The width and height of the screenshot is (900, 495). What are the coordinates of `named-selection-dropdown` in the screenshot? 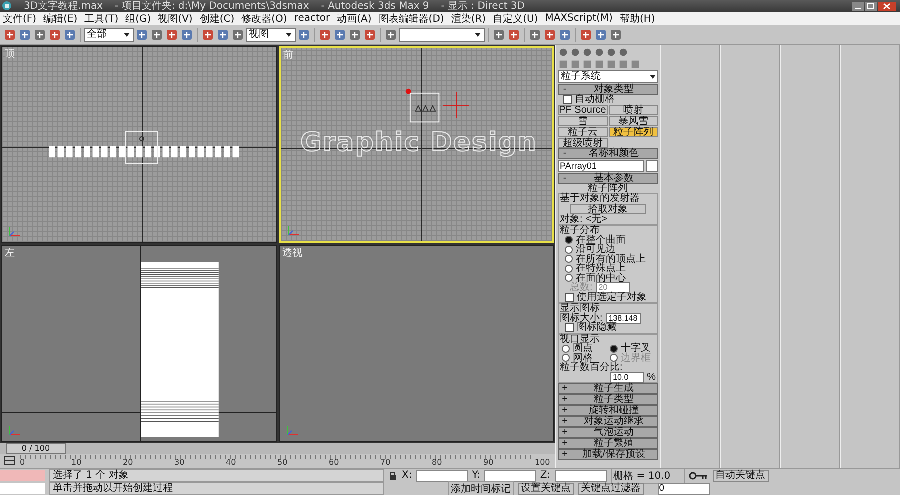 It's located at (442, 35).